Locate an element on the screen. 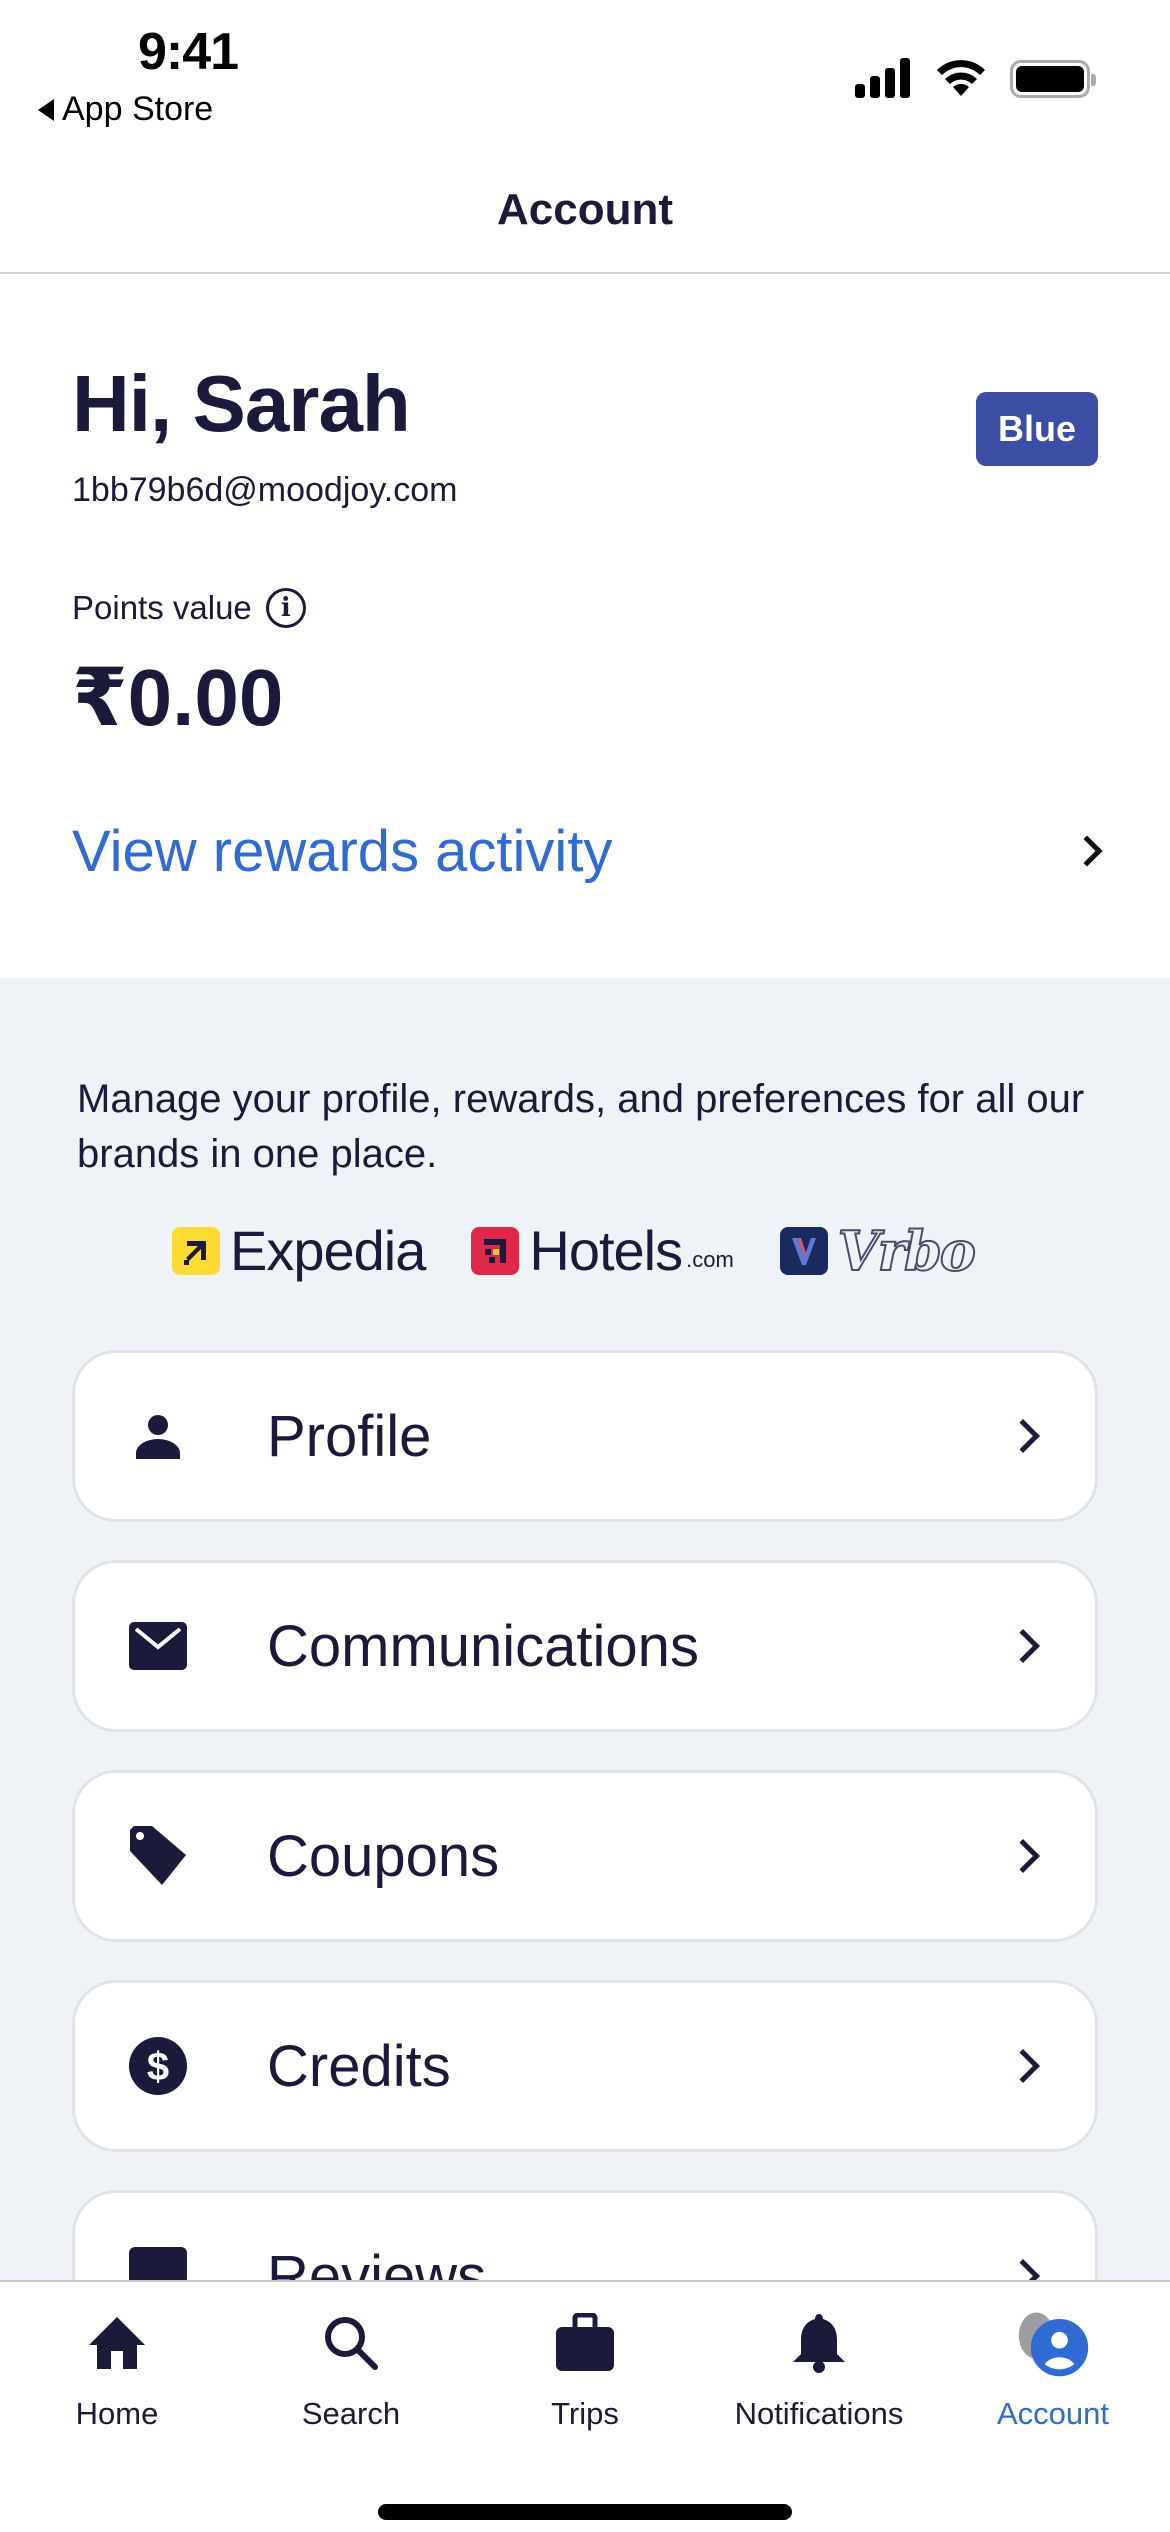 The image size is (1170, 2532). tab-label: Home is located at coordinates (117, 2413).